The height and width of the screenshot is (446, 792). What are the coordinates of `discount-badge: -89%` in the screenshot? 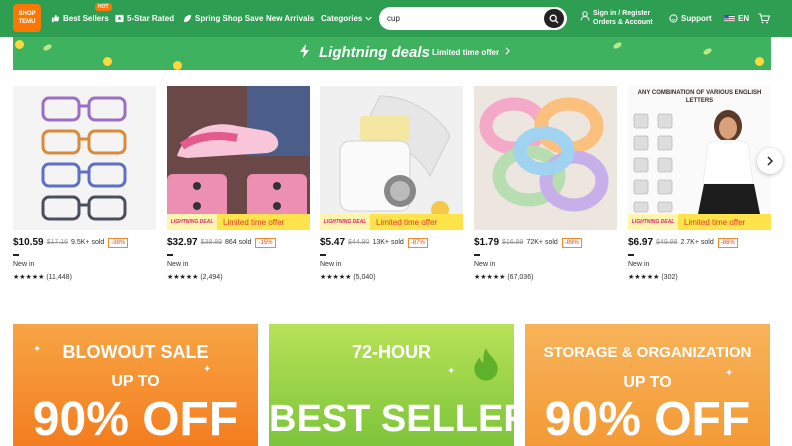 It's located at (571, 242).